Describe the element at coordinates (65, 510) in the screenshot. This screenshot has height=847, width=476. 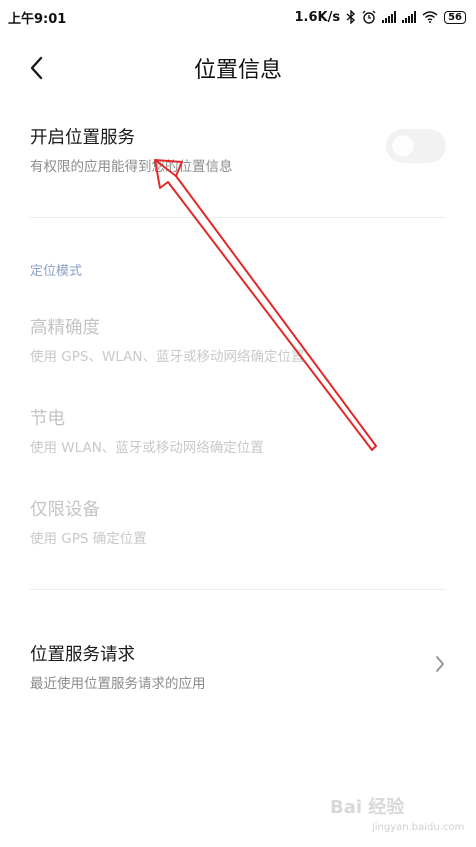
I see `mode-title: 仅限设备` at that location.